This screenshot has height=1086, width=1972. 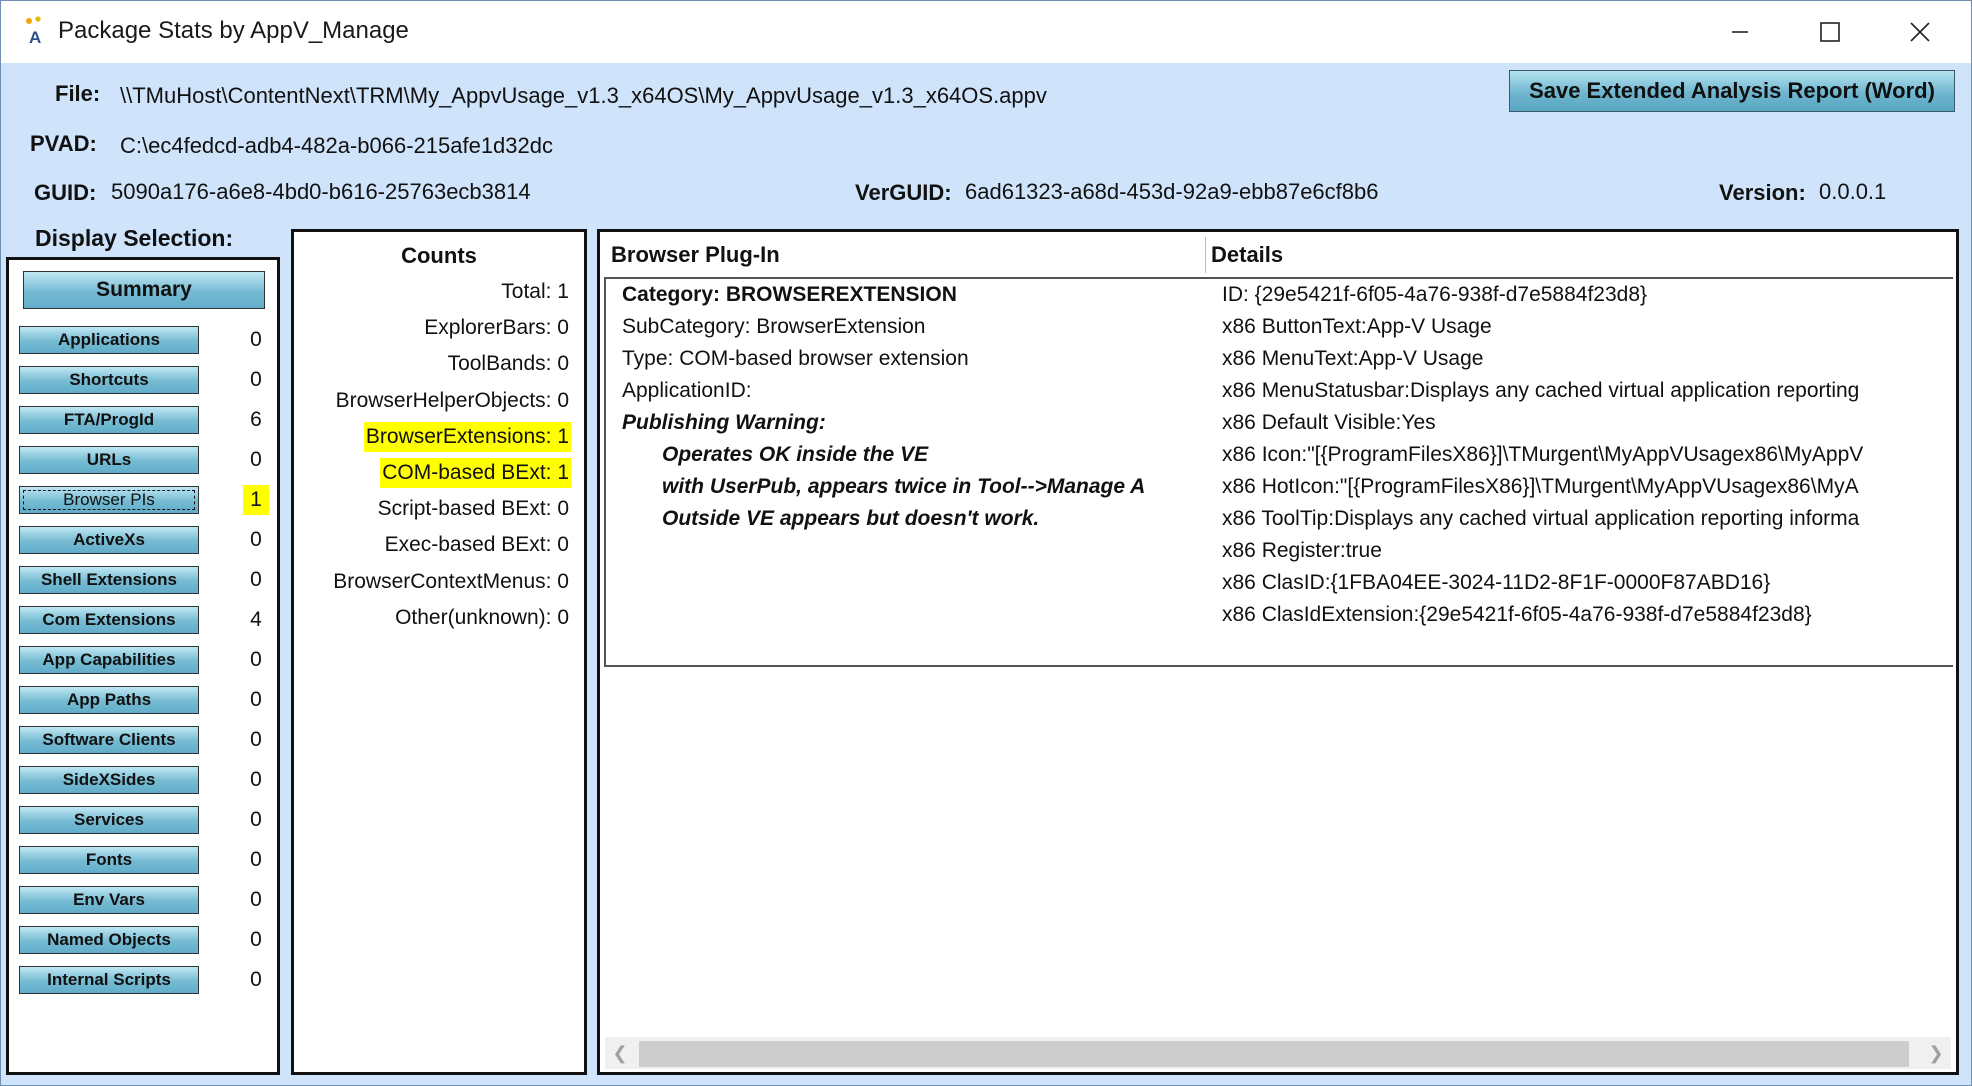 I want to click on pvad-label: PVAD:, so click(x=63, y=143).